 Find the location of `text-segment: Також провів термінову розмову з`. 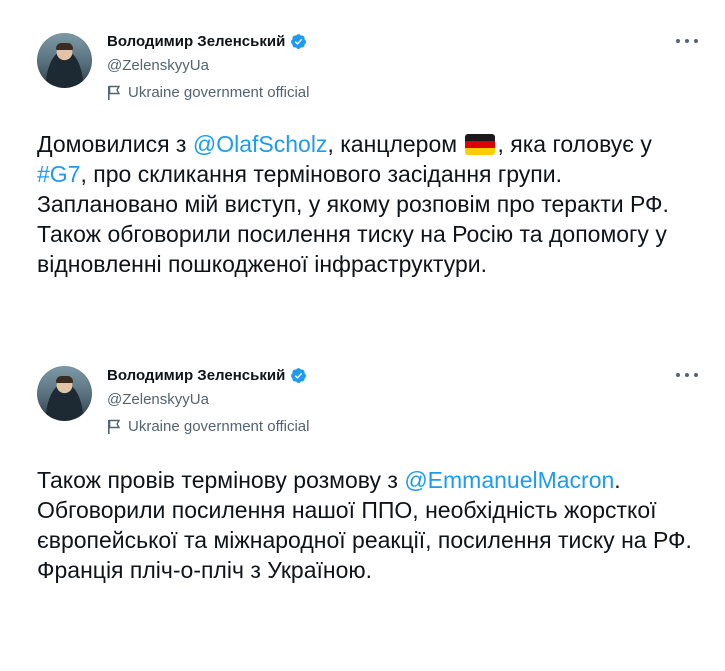

text-segment: Також провів термінову розмову з is located at coordinates (221, 480).